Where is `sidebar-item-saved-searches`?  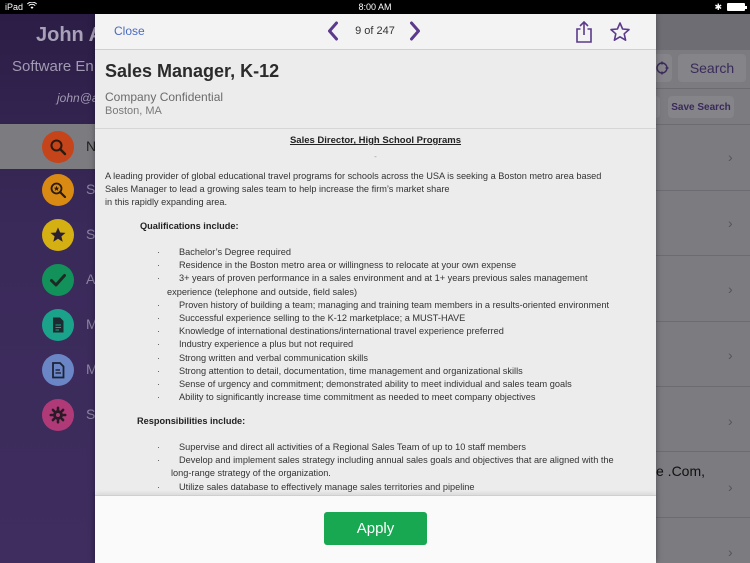
sidebar-item-saved-searches is located at coordinates (58, 190).